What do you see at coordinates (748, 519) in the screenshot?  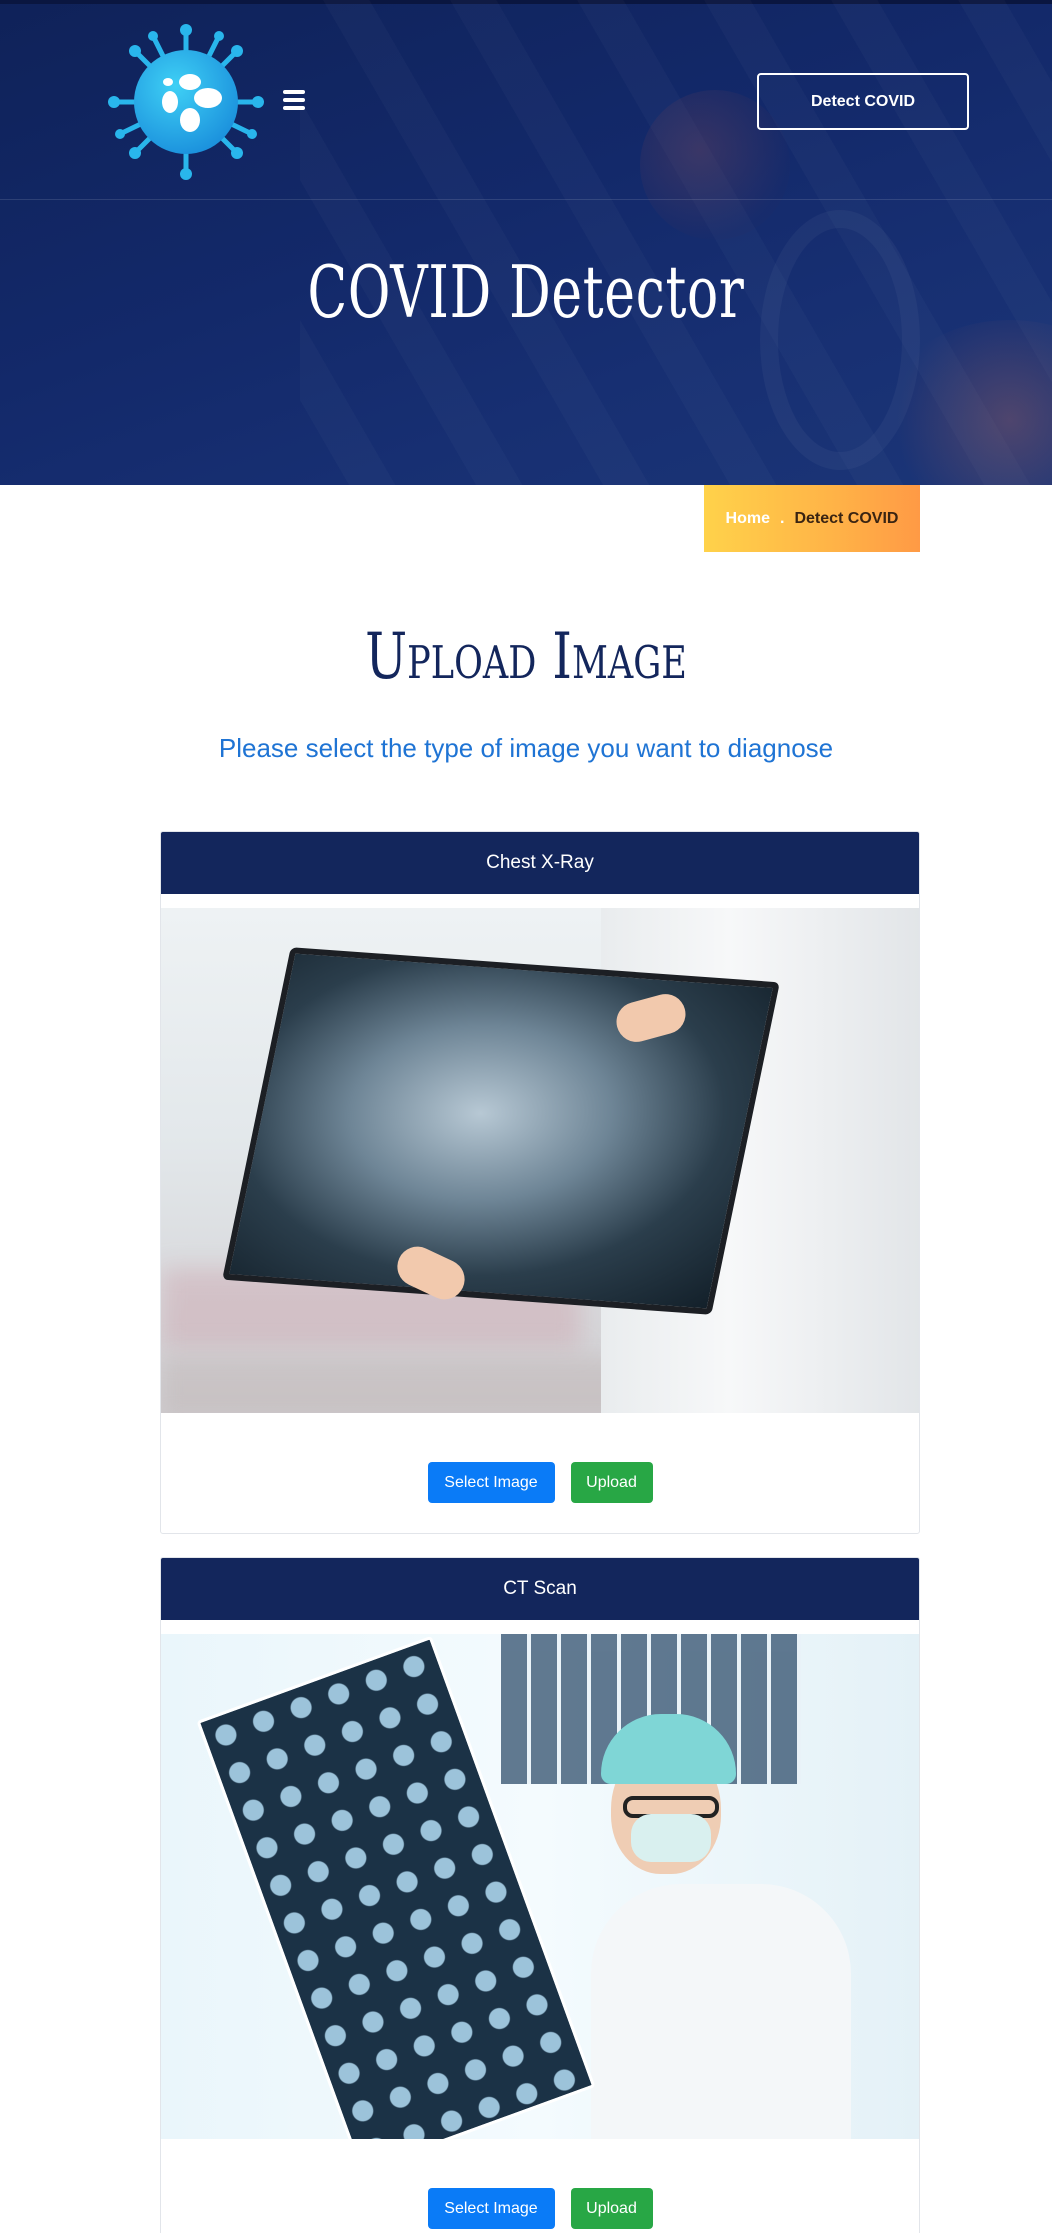 I see `breadcrumb-home-link: Home` at bounding box center [748, 519].